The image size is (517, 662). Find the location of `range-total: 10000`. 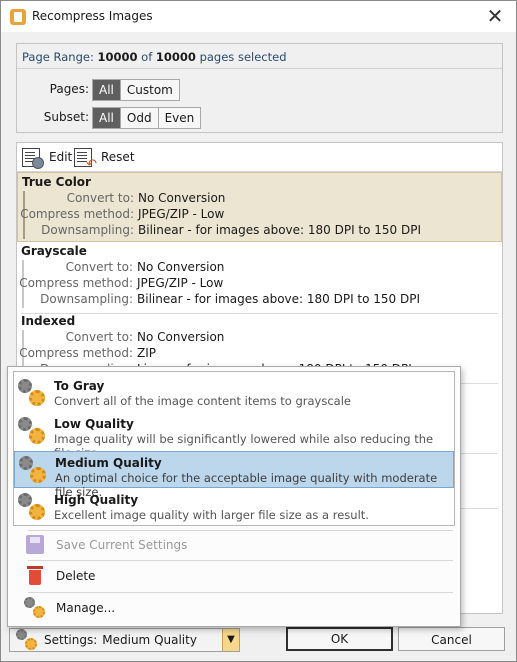

range-total: 10000 is located at coordinates (175, 57).